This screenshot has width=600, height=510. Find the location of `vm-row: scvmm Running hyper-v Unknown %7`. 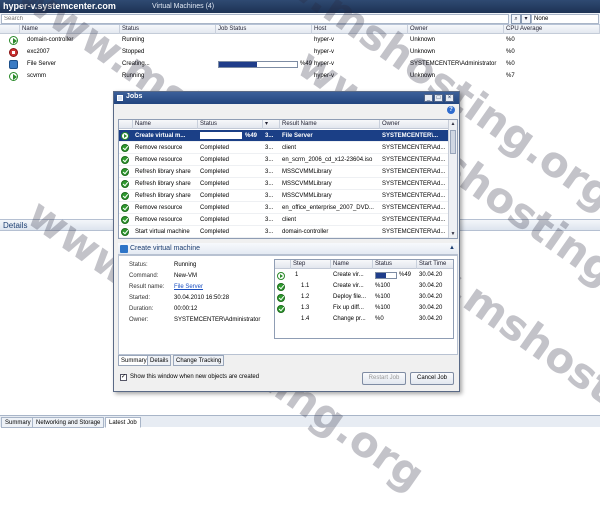

vm-row: scvmm Running hyper-v Unknown %7 is located at coordinates (300, 76).